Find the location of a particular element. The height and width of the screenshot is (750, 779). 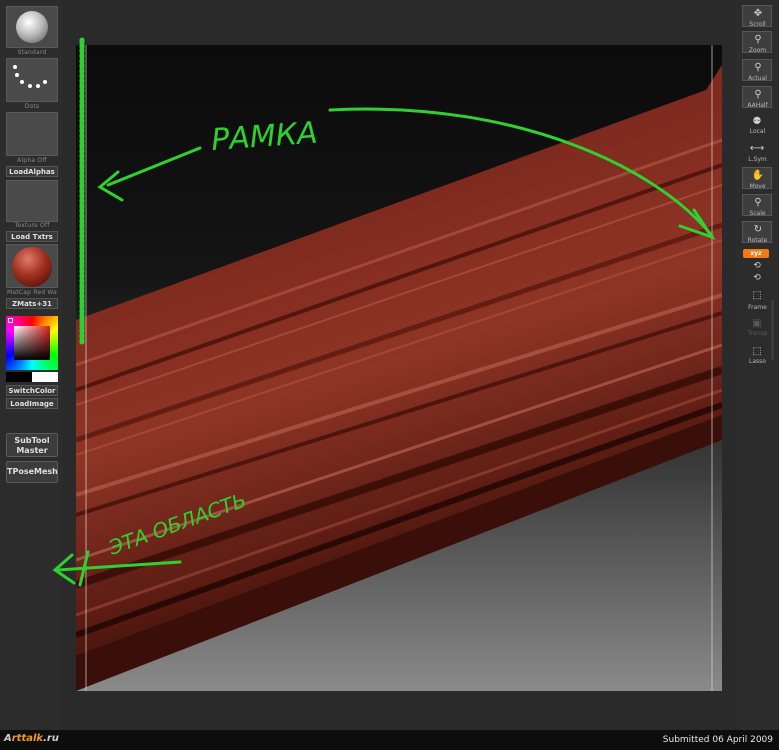

rotate-icon: ↻ is located at coordinates (758, 229).